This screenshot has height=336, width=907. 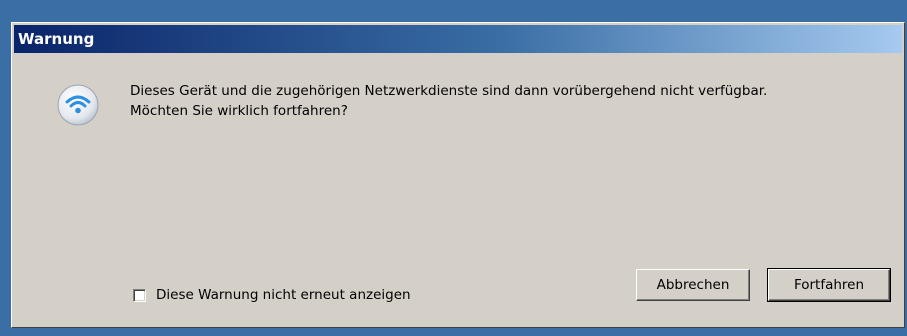 I want to click on dont-show-again-checkbox, so click(x=139, y=295).